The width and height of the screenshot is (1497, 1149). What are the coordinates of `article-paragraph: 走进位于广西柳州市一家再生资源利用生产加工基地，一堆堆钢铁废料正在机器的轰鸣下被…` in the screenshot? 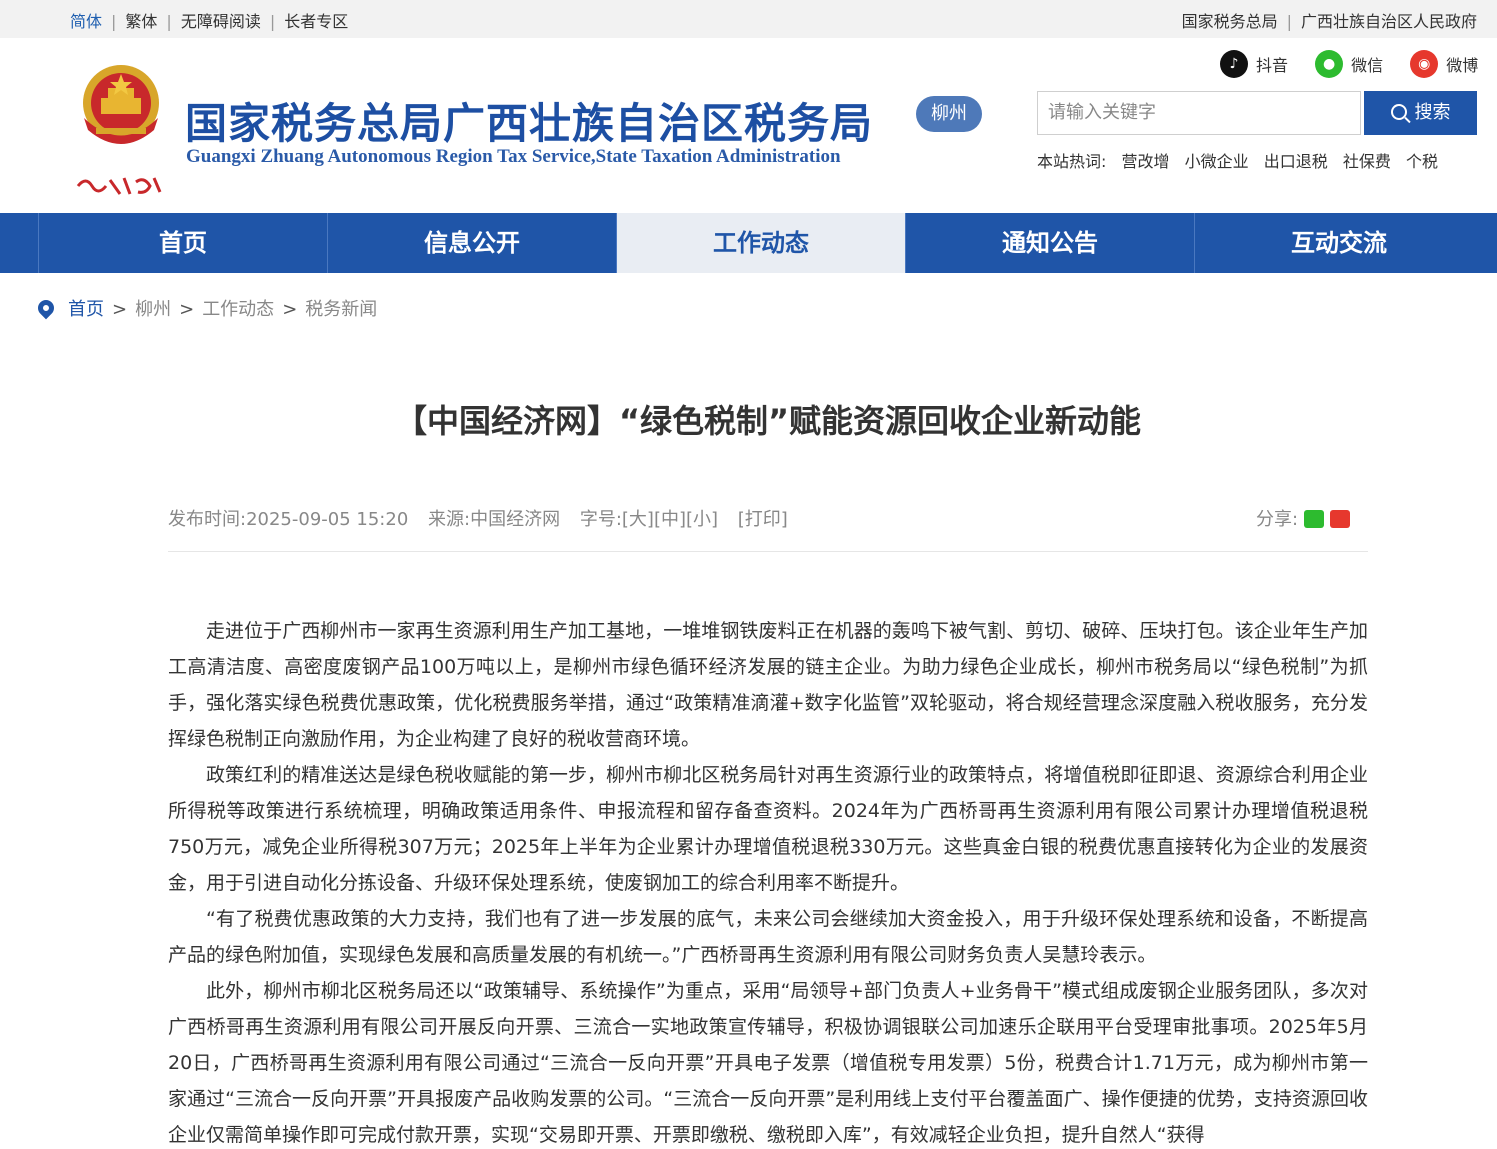 It's located at (768, 685).